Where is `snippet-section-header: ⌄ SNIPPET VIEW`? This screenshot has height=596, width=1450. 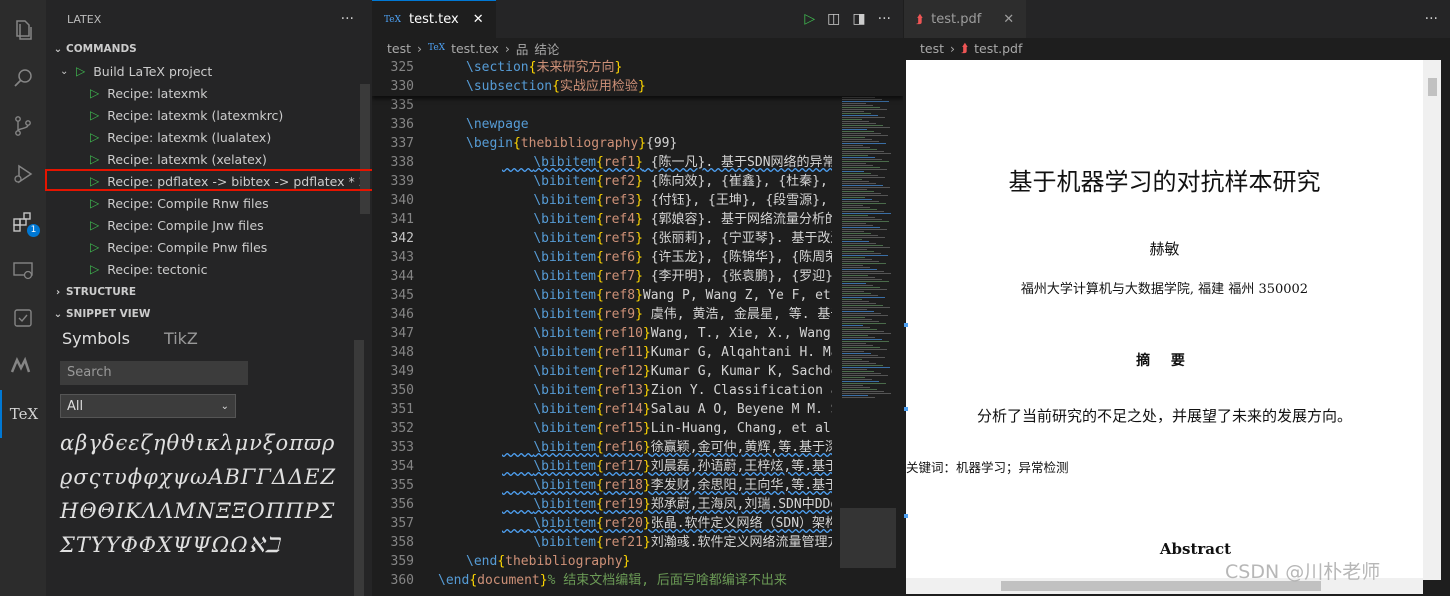
snippet-section-header: ⌄ SNIPPET VIEW is located at coordinates (209, 314).